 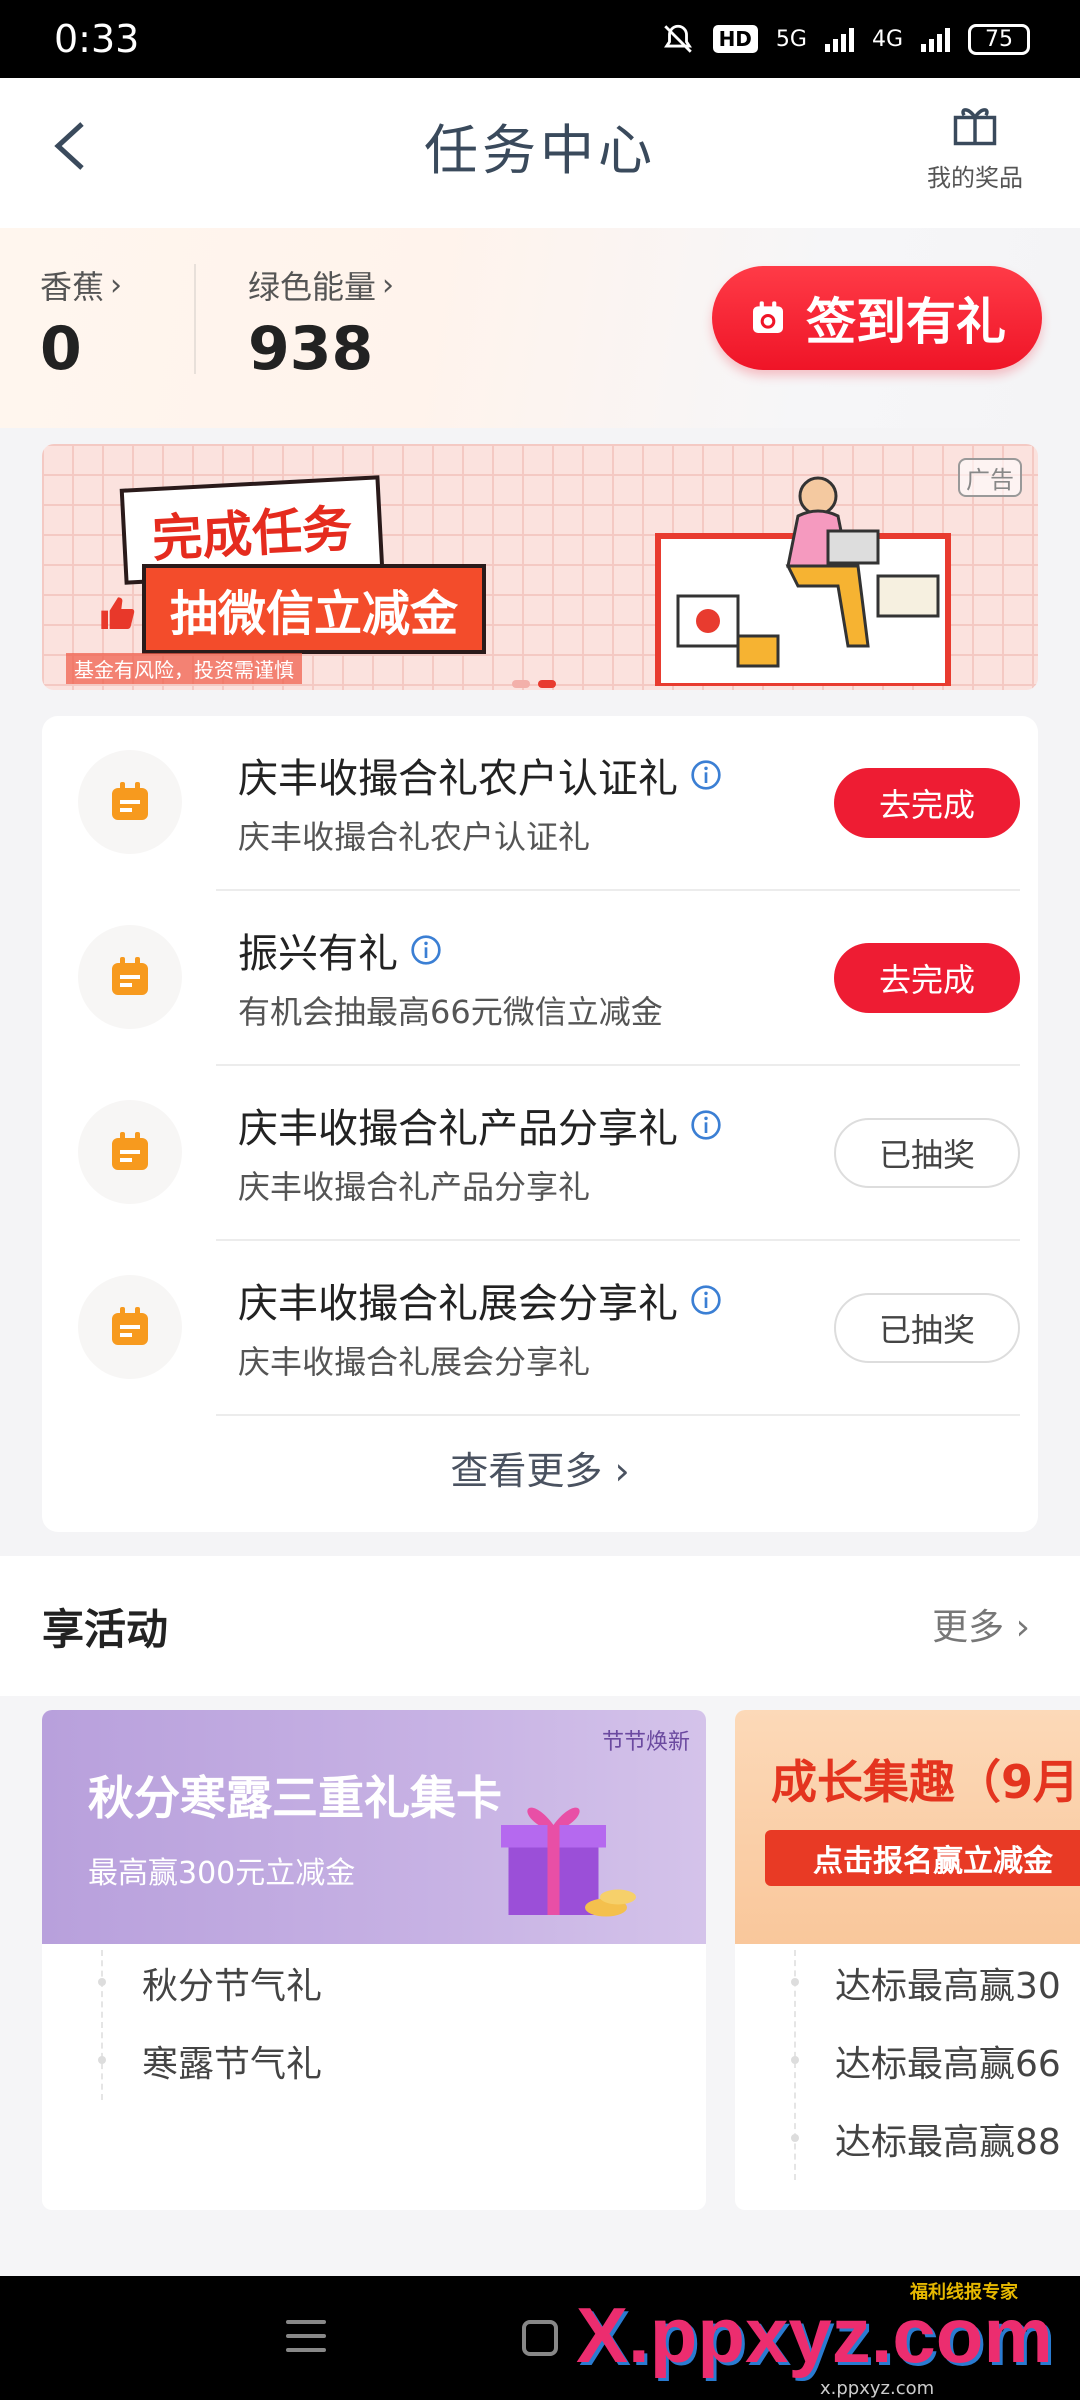 I want to click on status-bar: 0:33 HD 5G 4G 75, so click(x=540, y=39).